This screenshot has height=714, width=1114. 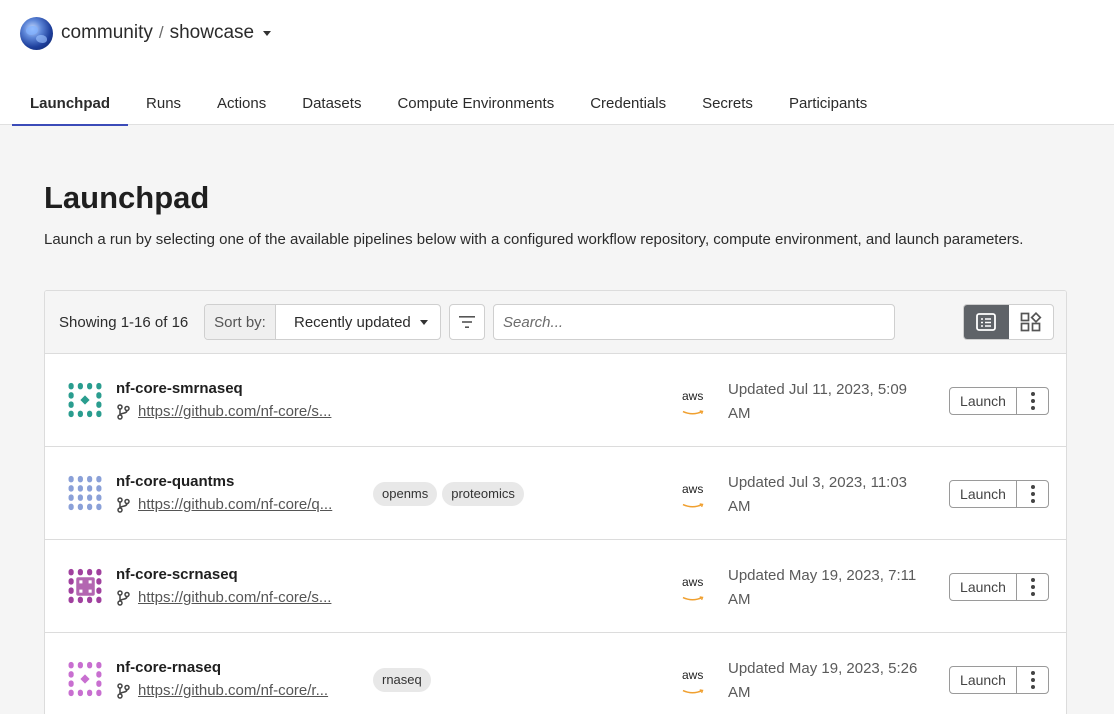 What do you see at coordinates (124, 322) in the screenshot?
I see `results-count: Showing 1-16 of 16` at bounding box center [124, 322].